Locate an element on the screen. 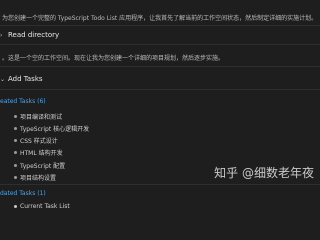 The width and height of the screenshot is (320, 240). task-label: CSS 样式设计 is located at coordinates (39, 141).